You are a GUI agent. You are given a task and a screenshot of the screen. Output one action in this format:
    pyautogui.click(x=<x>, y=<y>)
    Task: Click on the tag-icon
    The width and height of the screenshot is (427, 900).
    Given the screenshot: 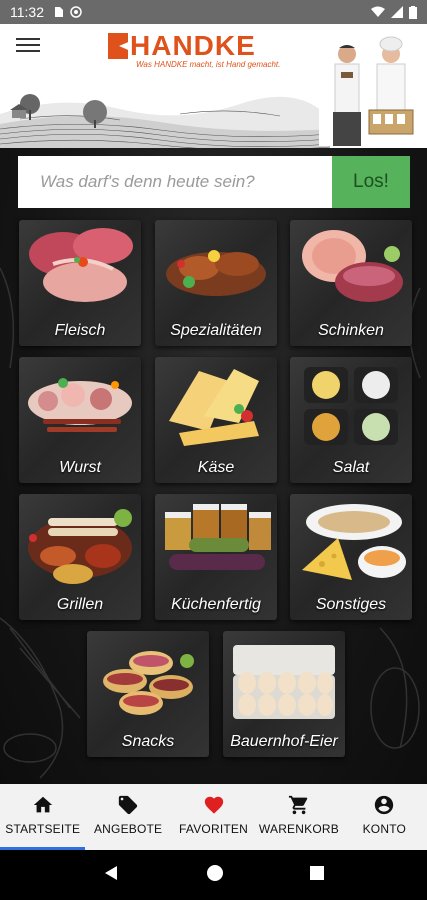 What is the action you would take?
    pyautogui.click(x=128, y=805)
    